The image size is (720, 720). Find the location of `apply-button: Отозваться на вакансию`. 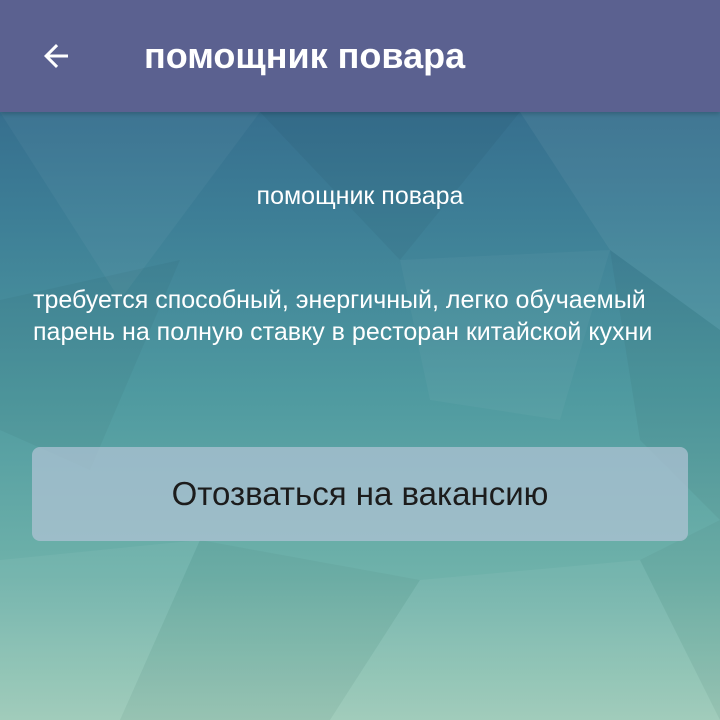

apply-button: Отозваться на вакансию is located at coordinates (360, 494).